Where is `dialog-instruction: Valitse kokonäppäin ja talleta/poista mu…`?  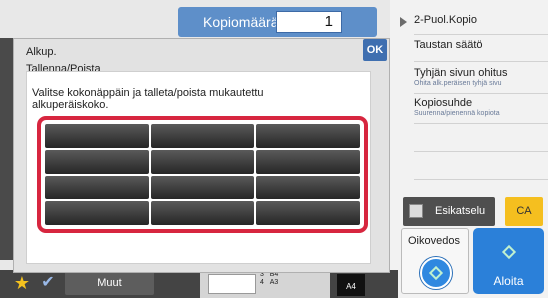 dialog-instruction: Valitse kokonäppäin ja talleta/poista mu… is located at coordinates (148, 99).